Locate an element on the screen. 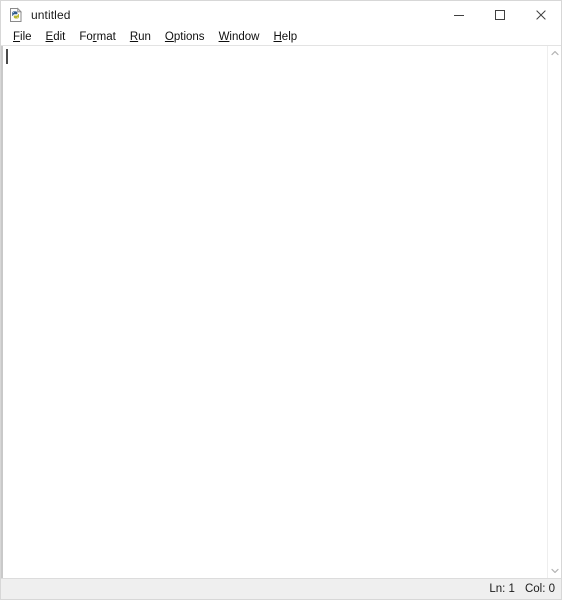  window-title: untitled is located at coordinates (51, 14).